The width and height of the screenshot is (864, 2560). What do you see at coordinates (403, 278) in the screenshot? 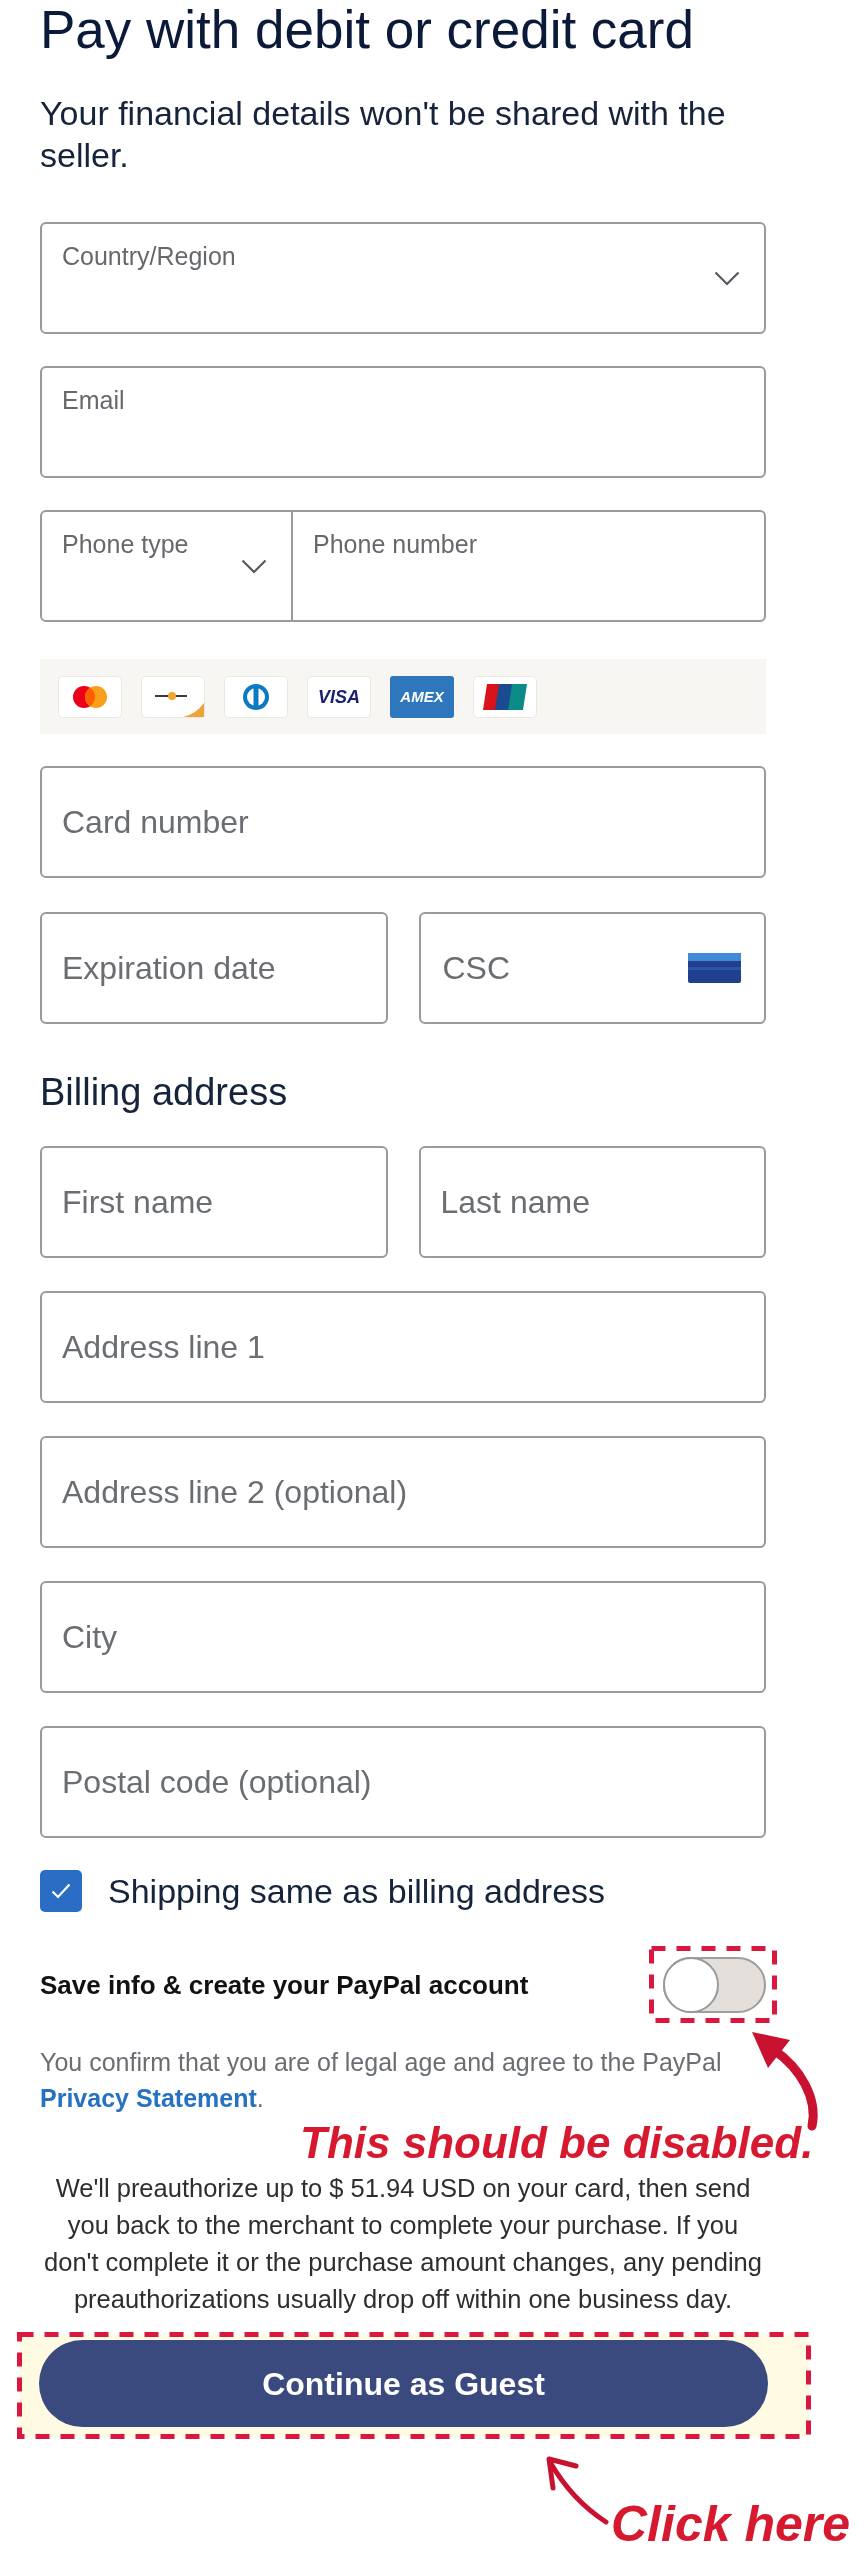
I see `dropdown-field: Country/Region` at bounding box center [403, 278].